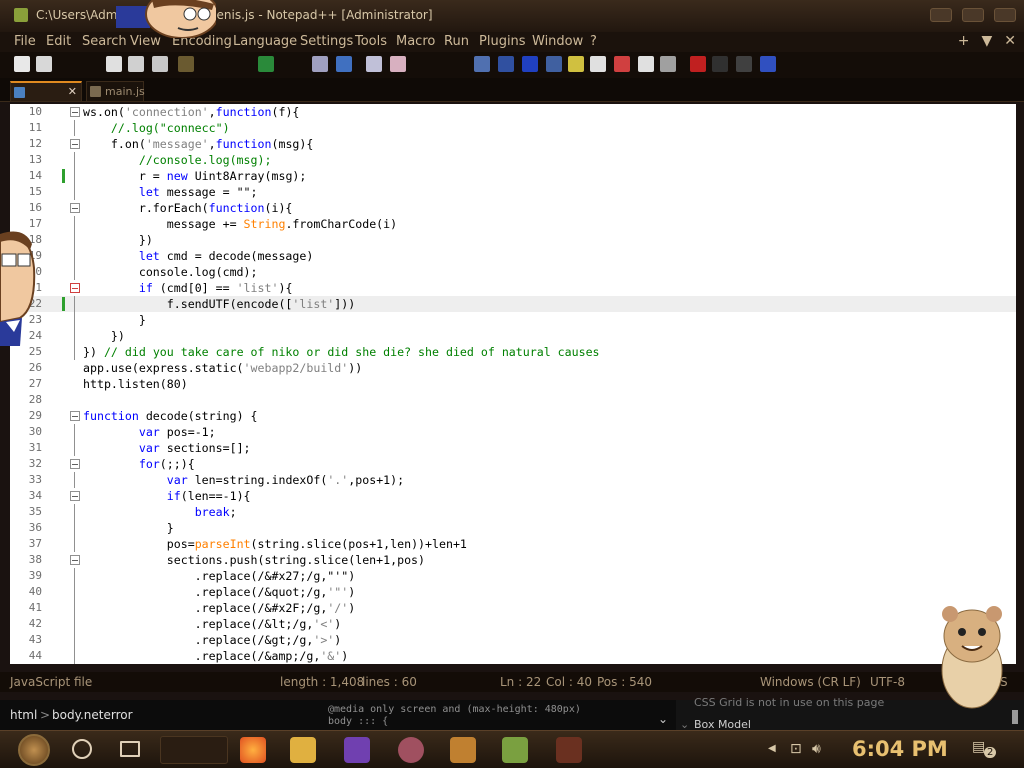 The width and height of the screenshot is (1024, 768). I want to click on code-line: 30 var pos=-1;, so click(513, 432).